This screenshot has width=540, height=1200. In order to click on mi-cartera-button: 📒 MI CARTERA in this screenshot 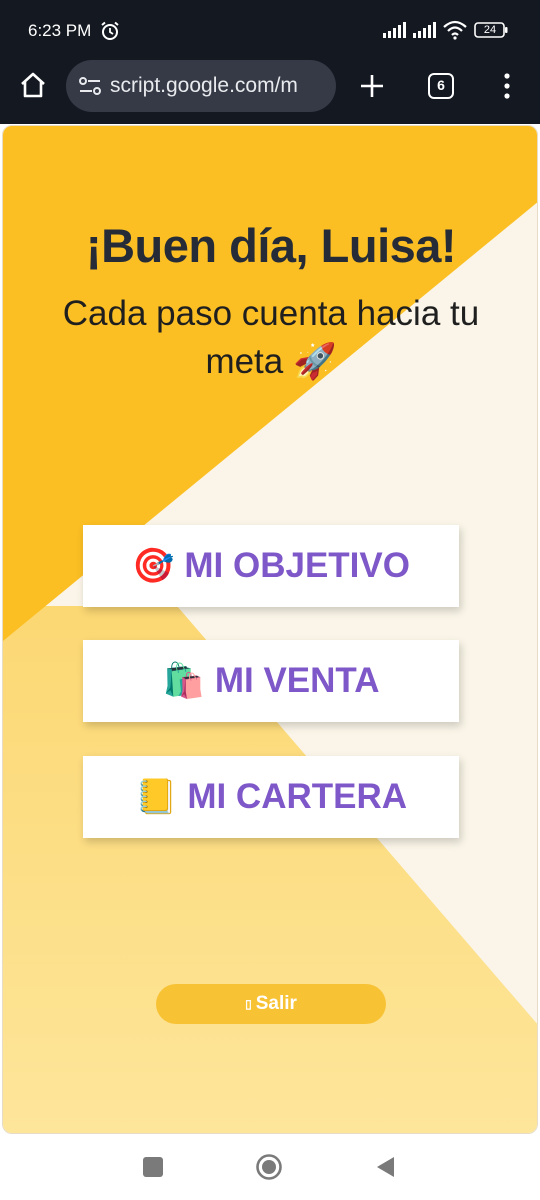, I will do `click(271, 797)`.